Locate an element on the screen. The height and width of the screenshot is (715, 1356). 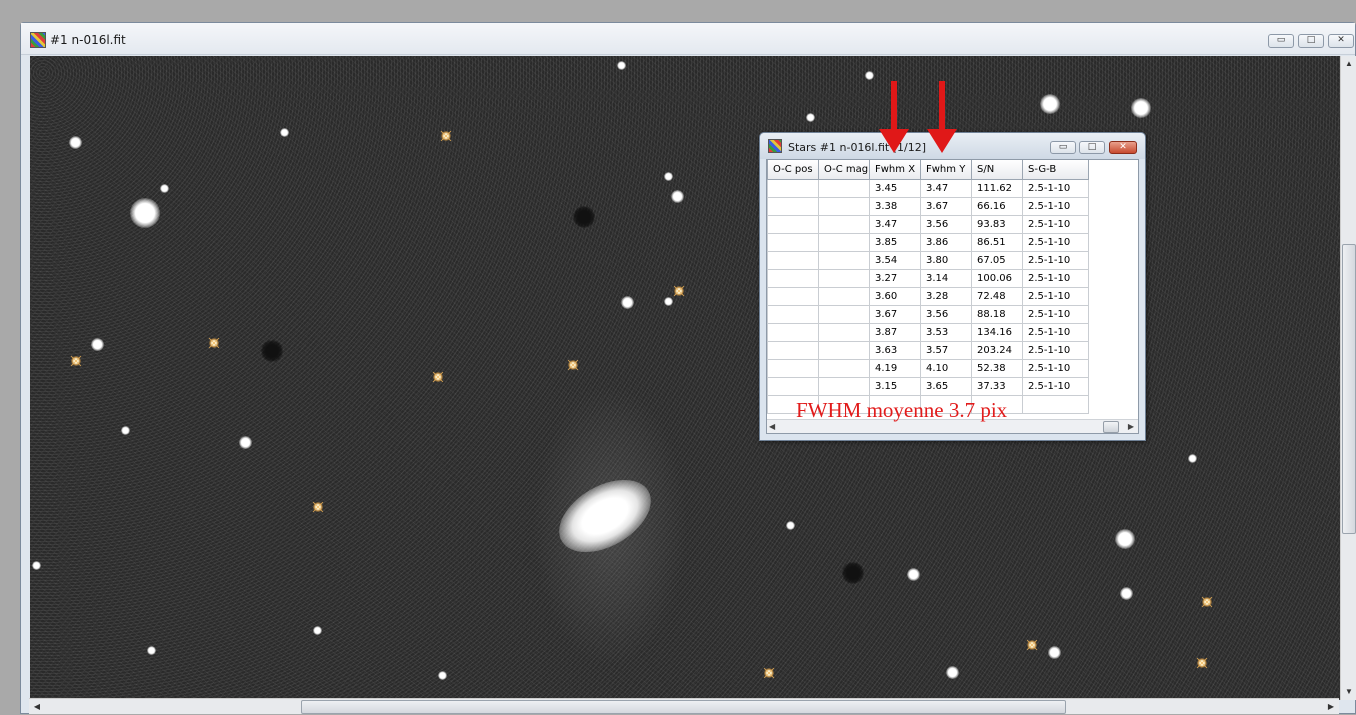
table-row: 3.38 3.67 66.16 2.5-1-10 is located at coordinates (928, 206).